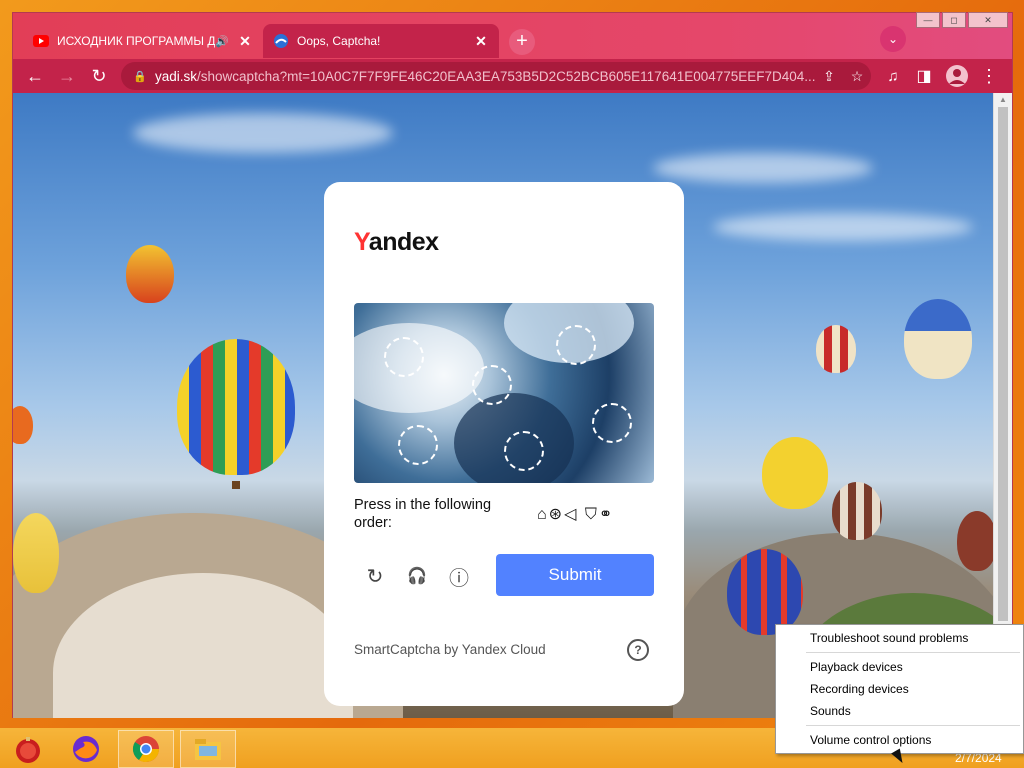  Describe the element at coordinates (889, 638) in the screenshot. I see `menu-item-troubleshoot: Troubleshoot sound problems` at that location.